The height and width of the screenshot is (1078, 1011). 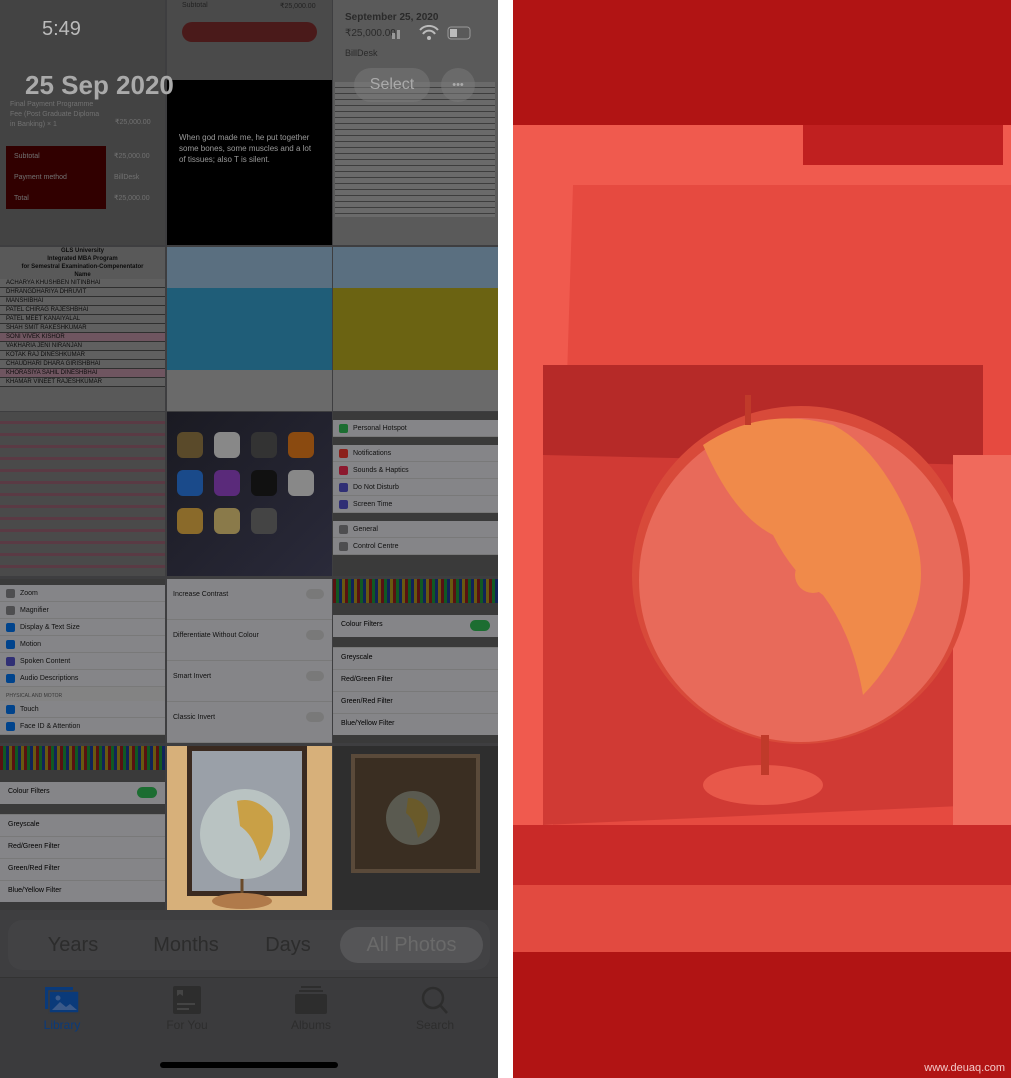 What do you see at coordinates (249, 681) in the screenshot?
I see `setting-toggle-row: Smart Invert` at bounding box center [249, 681].